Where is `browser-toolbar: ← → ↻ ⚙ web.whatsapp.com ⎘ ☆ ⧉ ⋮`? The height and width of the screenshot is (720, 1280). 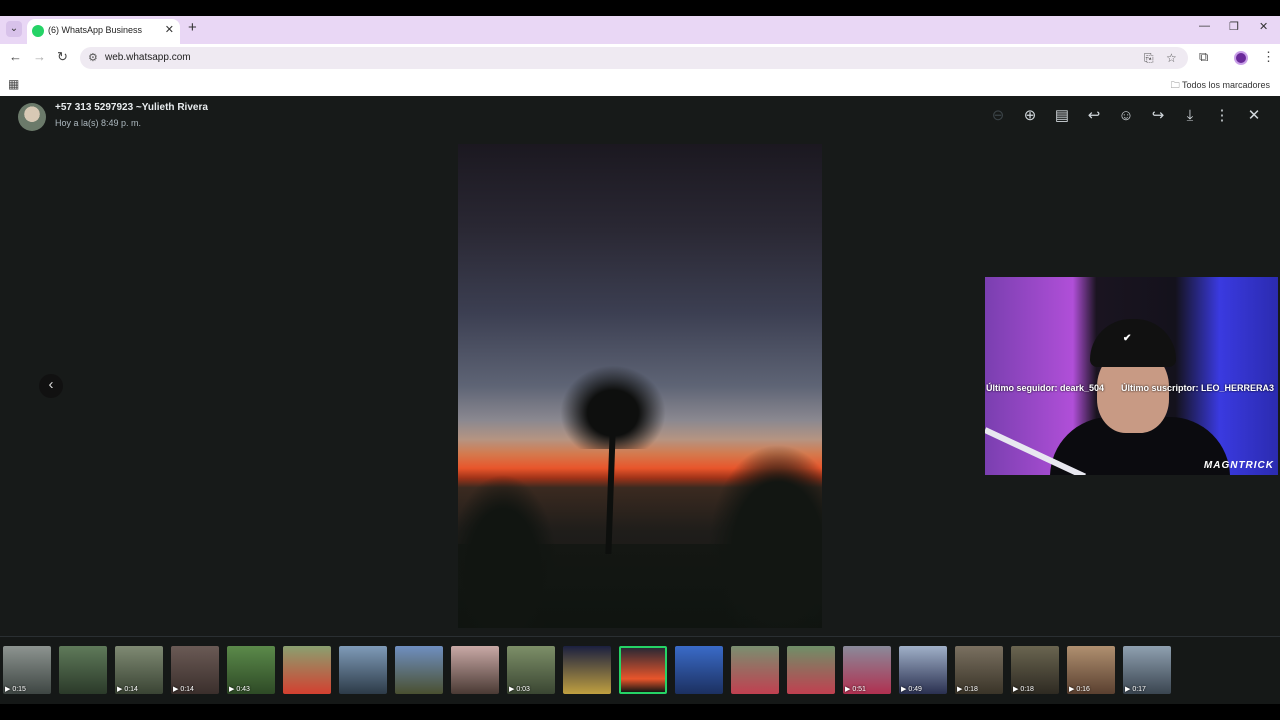
browser-toolbar: ← → ↻ ⚙ web.whatsapp.com ⎘ ☆ ⧉ ⋮ is located at coordinates (640, 58).